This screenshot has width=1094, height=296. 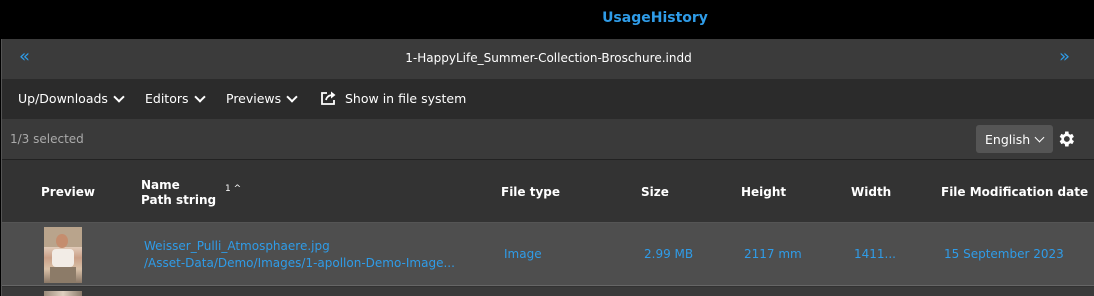 What do you see at coordinates (655, 18) in the screenshot?
I see `app-title: UsageHistory` at bounding box center [655, 18].